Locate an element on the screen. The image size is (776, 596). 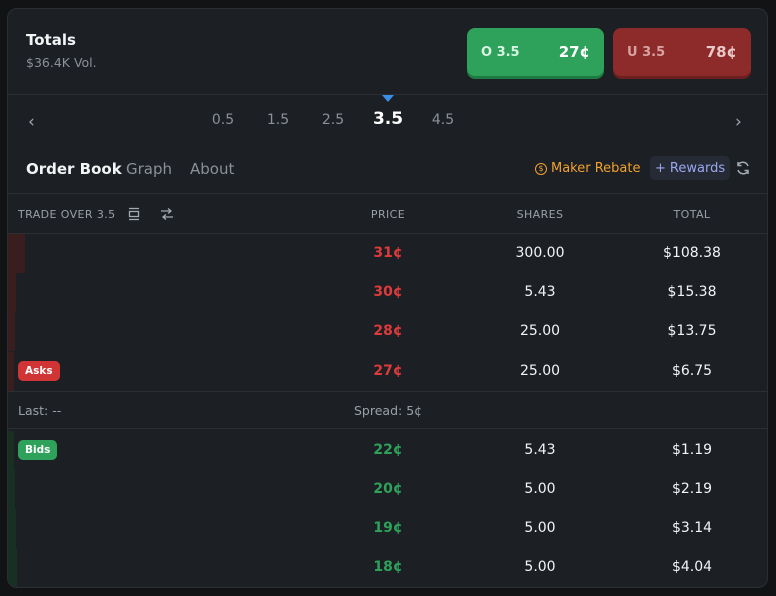
bids-badge: Bids is located at coordinates (38, 450).